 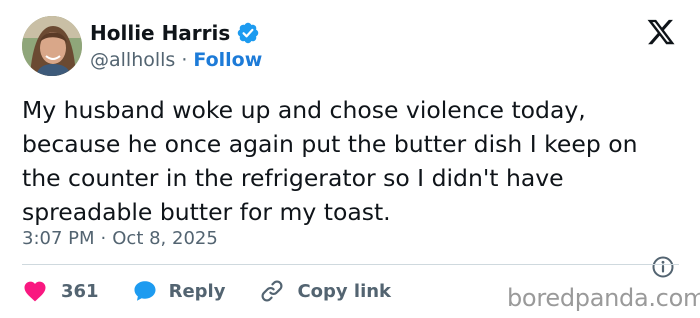 What do you see at coordinates (227, 60) in the screenshot?
I see `follow-button: Follow` at bounding box center [227, 60].